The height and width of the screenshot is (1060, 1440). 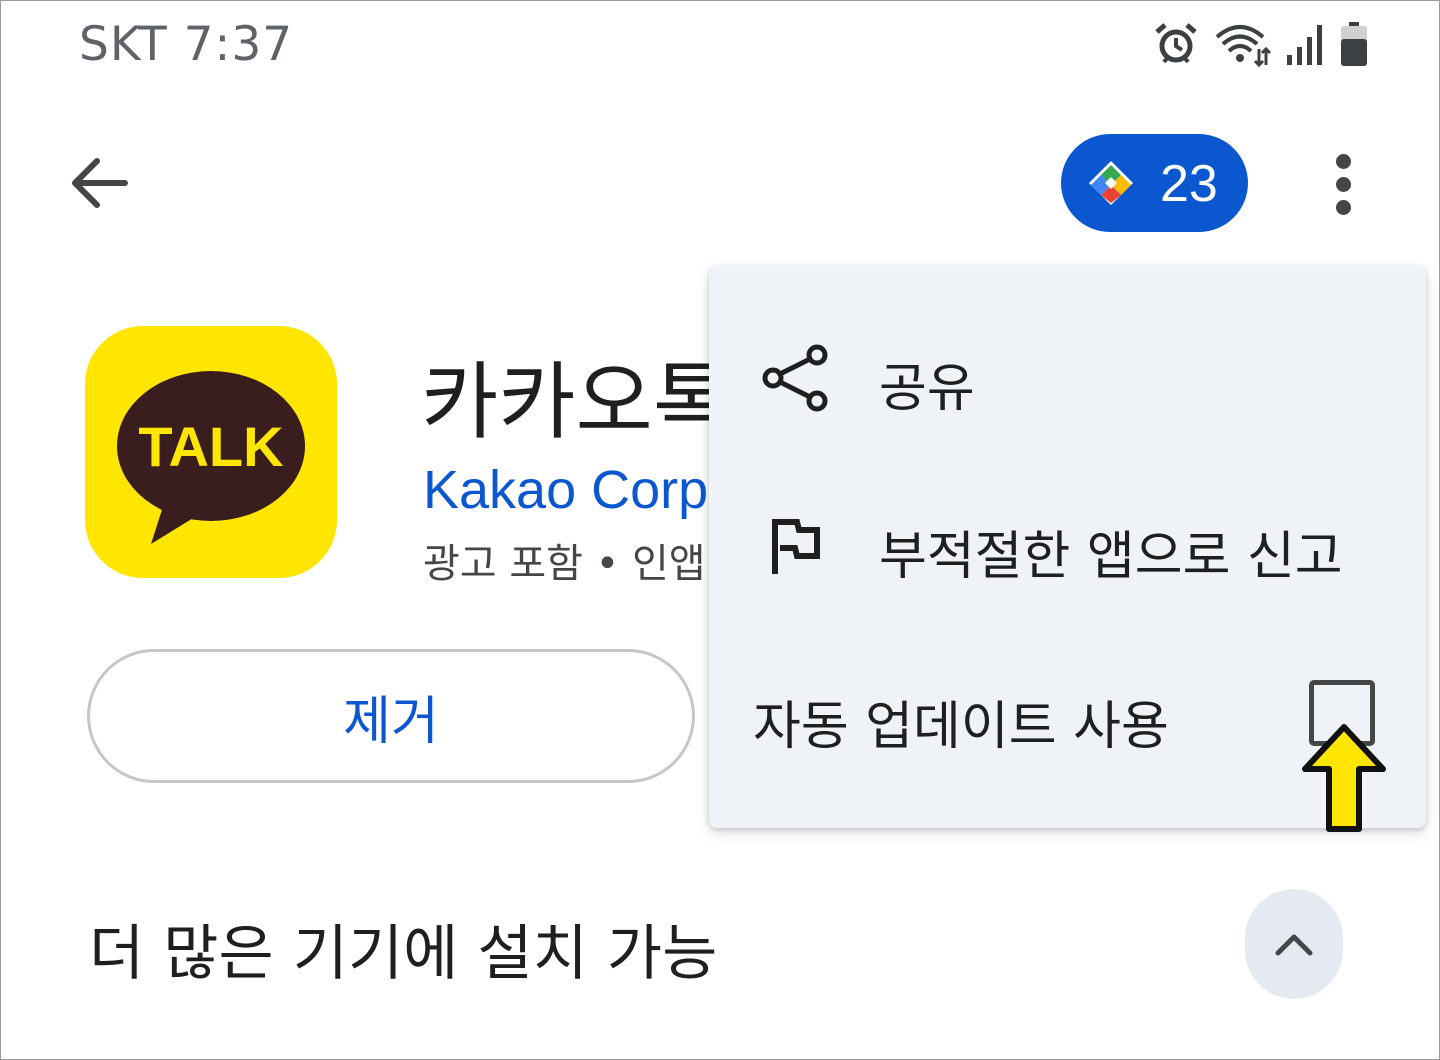 I want to click on app-meta: 광고 포함 • 인앱, so click(x=564, y=564).